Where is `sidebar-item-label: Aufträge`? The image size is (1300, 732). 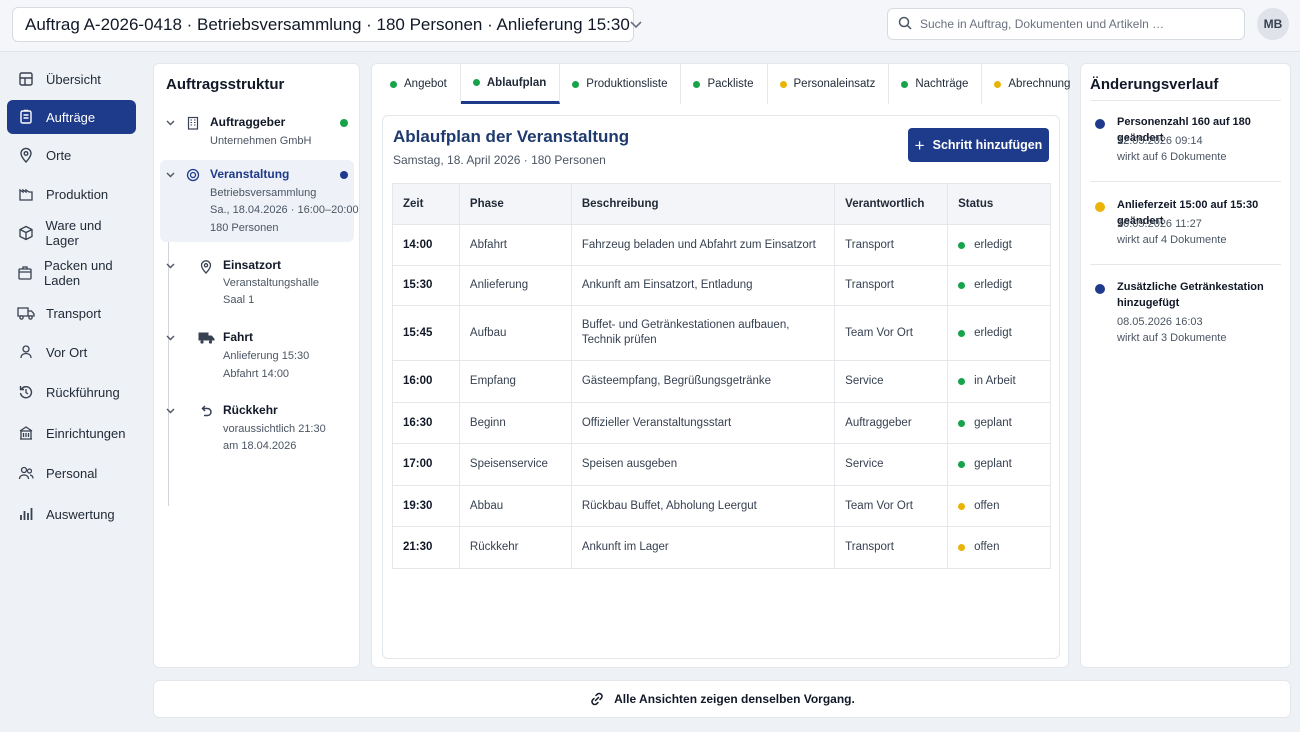
sidebar-item-label: Aufträge is located at coordinates (71, 117).